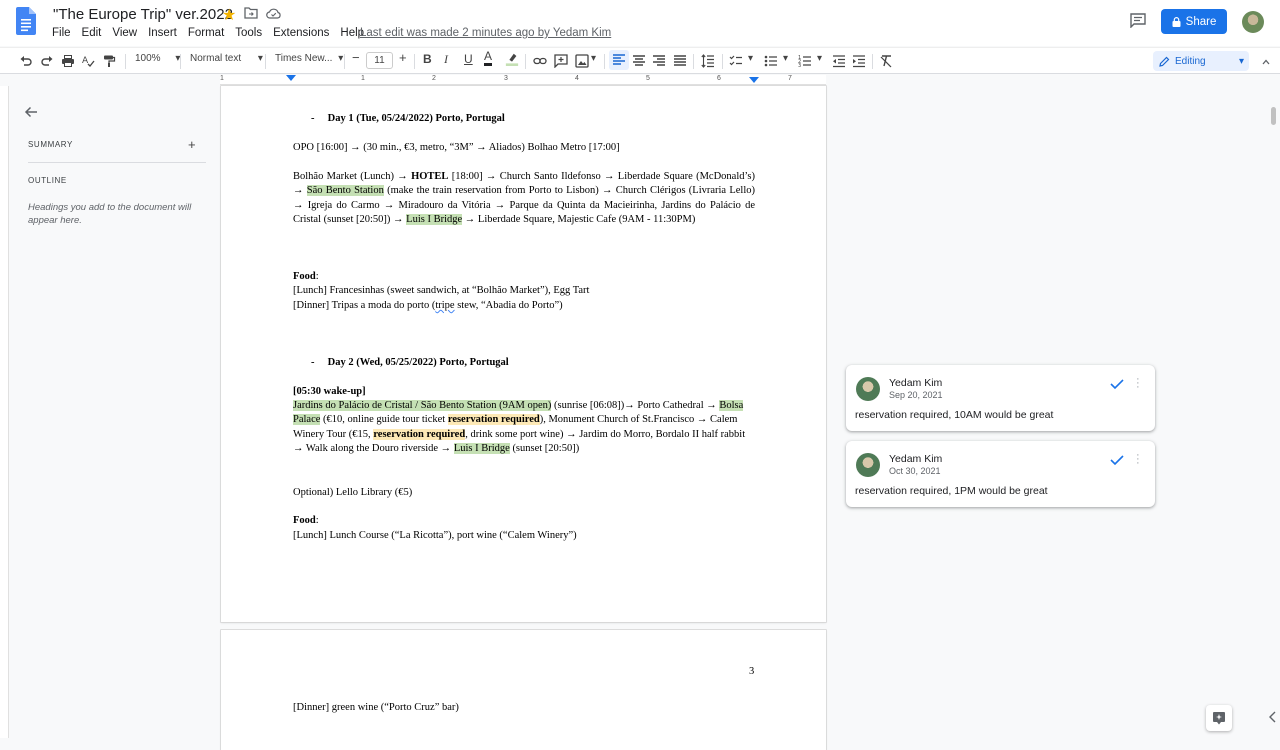 The image size is (1280, 750). Describe the element at coordinates (540, 61) in the screenshot. I see `link-icon` at that location.